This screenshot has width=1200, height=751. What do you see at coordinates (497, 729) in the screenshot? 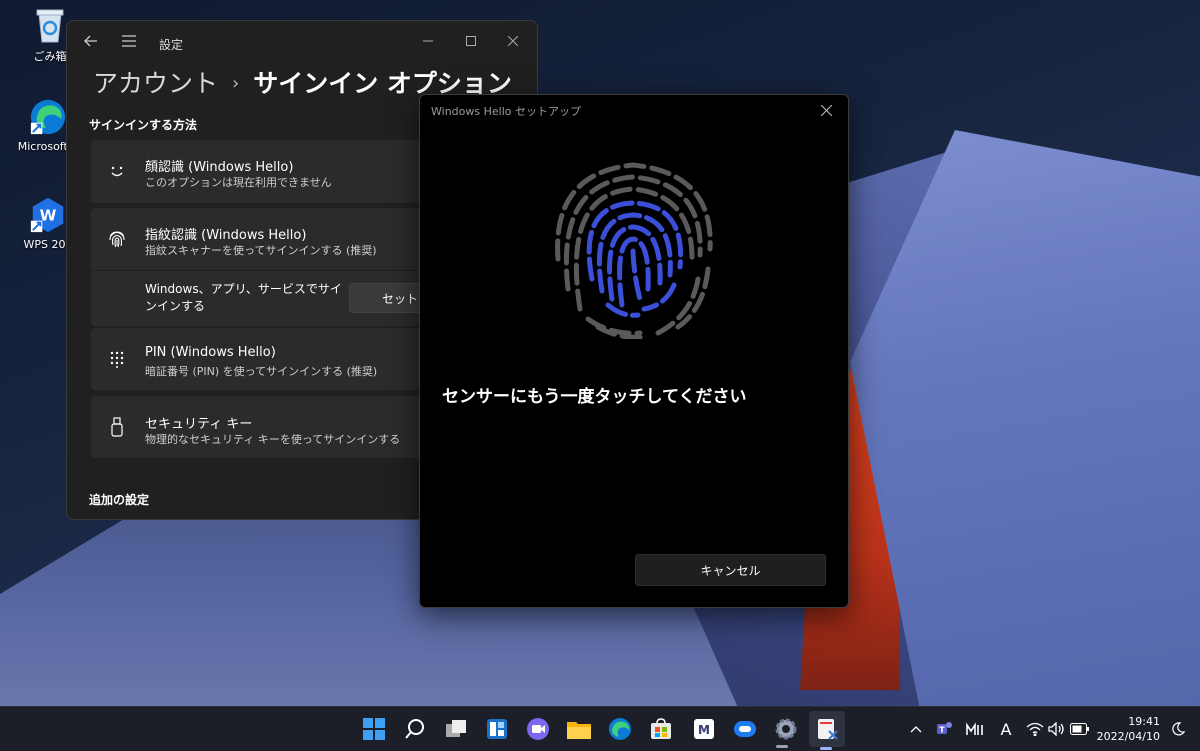
I see `widgets-icon` at bounding box center [497, 729].